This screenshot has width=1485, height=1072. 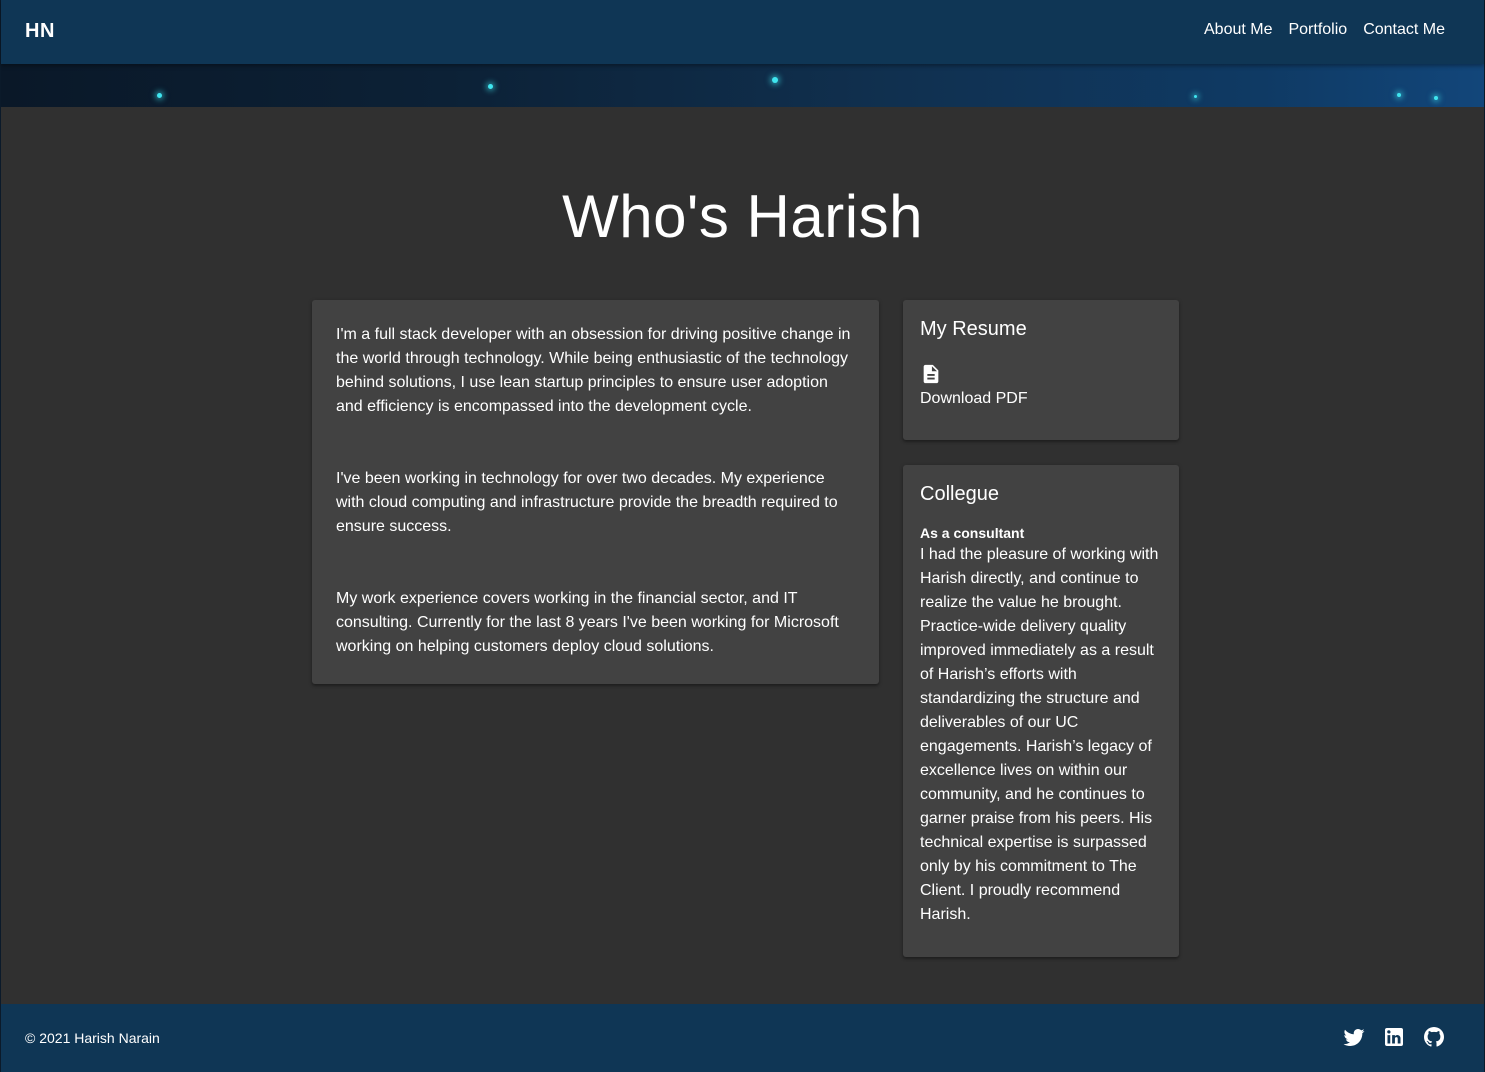 What do you see at coordinates (1317, 30) in the screenshot?
I see `nav-portfolio: Portfolio` at bounding box center [1317, 30].